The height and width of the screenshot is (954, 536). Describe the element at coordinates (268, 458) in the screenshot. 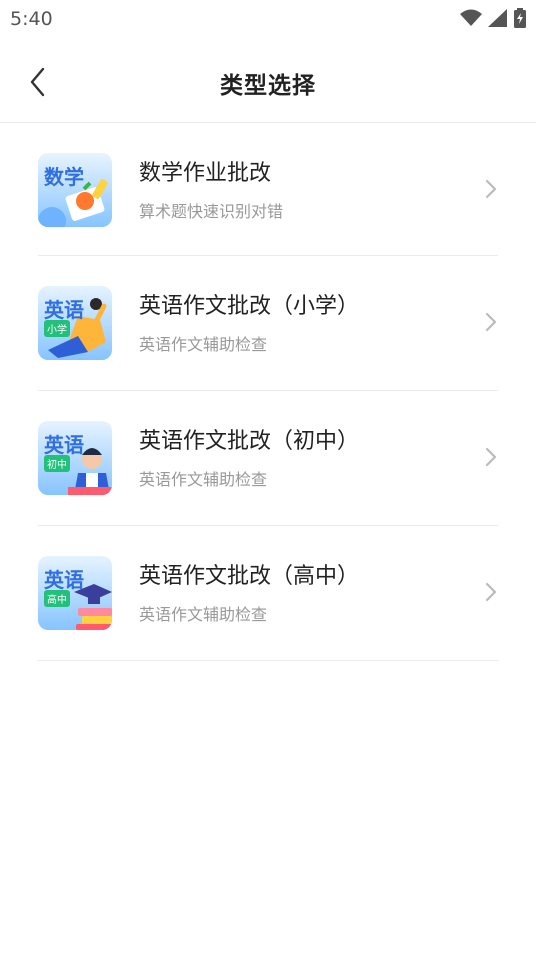

I see `list-item-english-middle: 英语 初中 英语作文批改（初中） 英语作文辅助检查` at that location.